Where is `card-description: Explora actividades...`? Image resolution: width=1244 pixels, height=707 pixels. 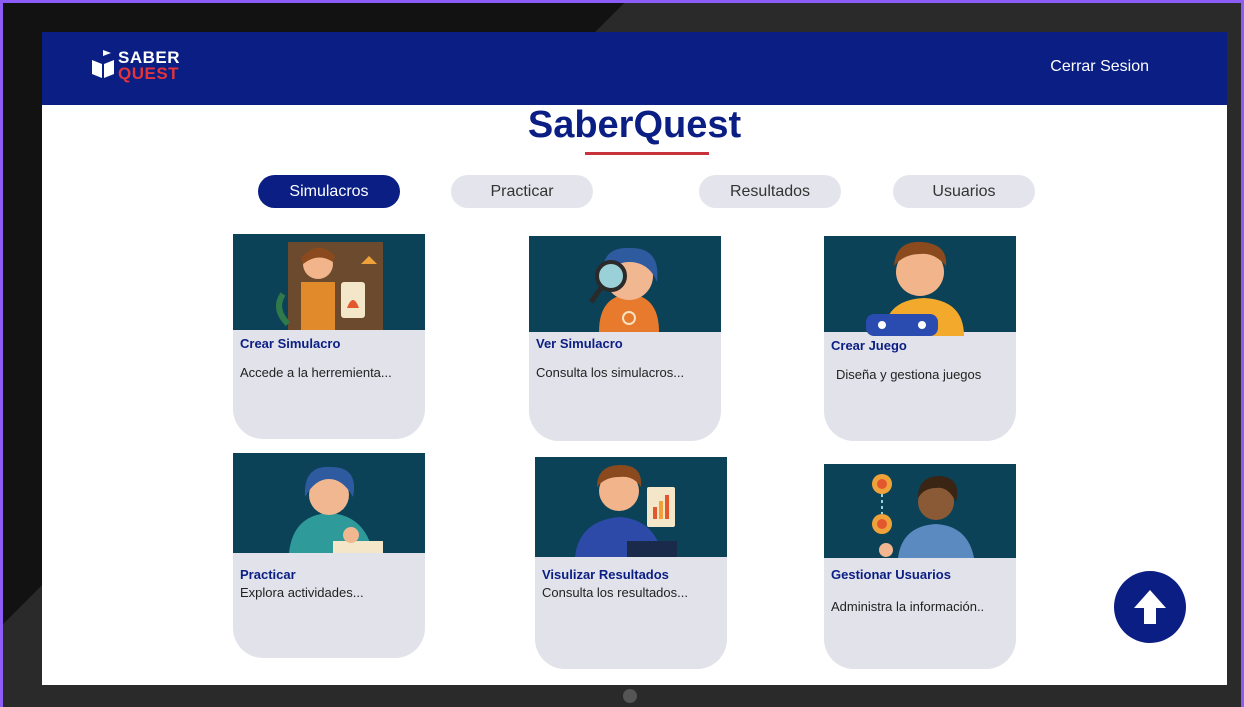 card-description: Explora actividades... is located at coordinates (302, 592).